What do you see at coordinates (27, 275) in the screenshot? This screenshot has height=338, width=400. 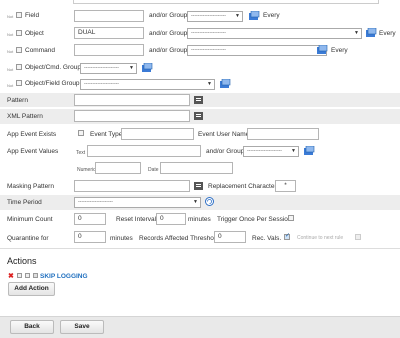 I see `move-down-icon` at bounding box center [27, 275].